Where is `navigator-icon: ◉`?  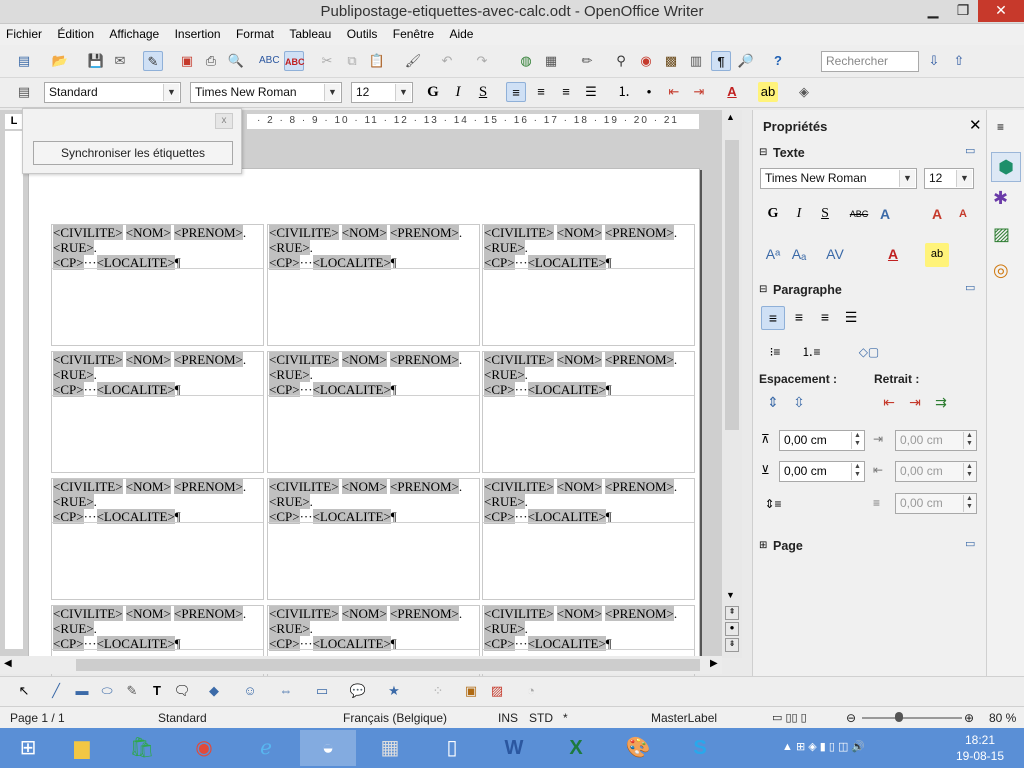 navigator-icon: ◉ is located at coordinates (646, 61).